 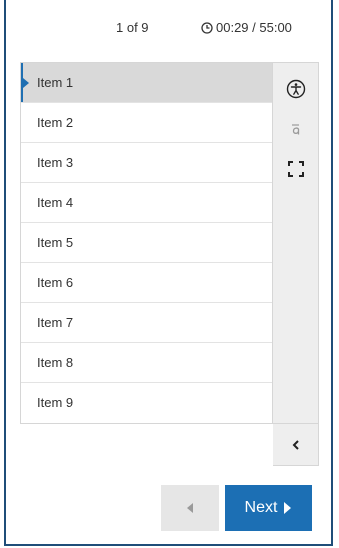 What do you see at coordinates (55, 122) in the screenshot?
I see `list-item-label: Item 2` at bounding box center [55, 122].